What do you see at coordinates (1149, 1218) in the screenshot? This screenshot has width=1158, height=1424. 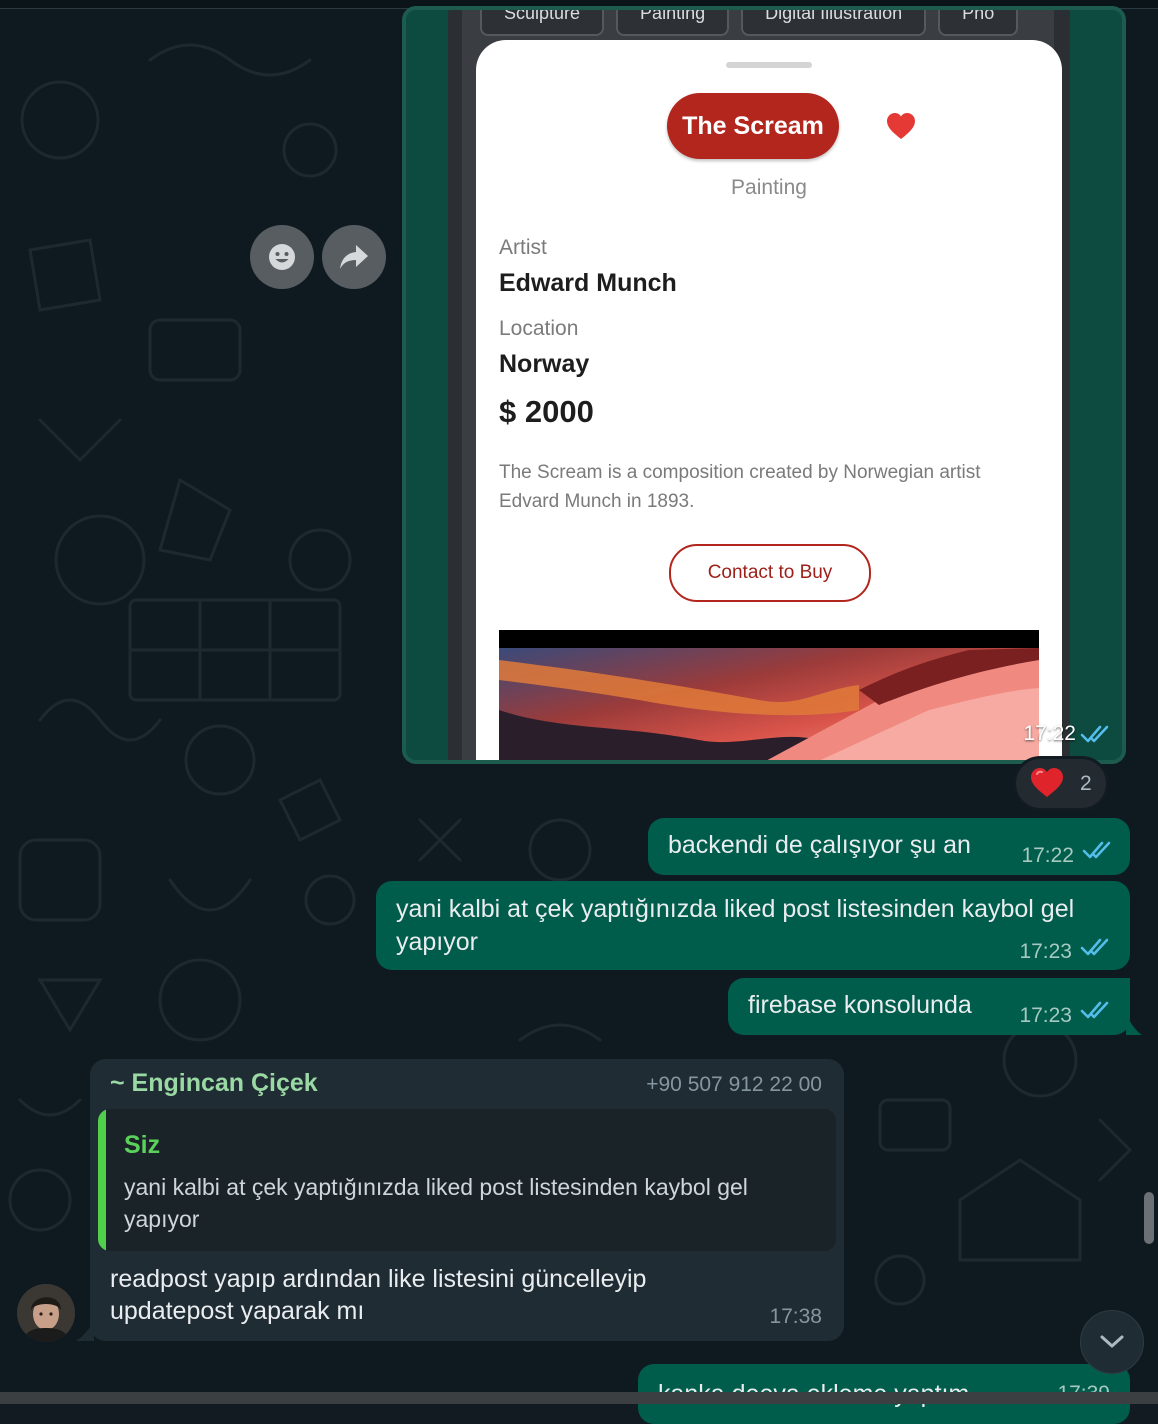 I see `chat-scrollbar` at bounding box center [1149, 1218].